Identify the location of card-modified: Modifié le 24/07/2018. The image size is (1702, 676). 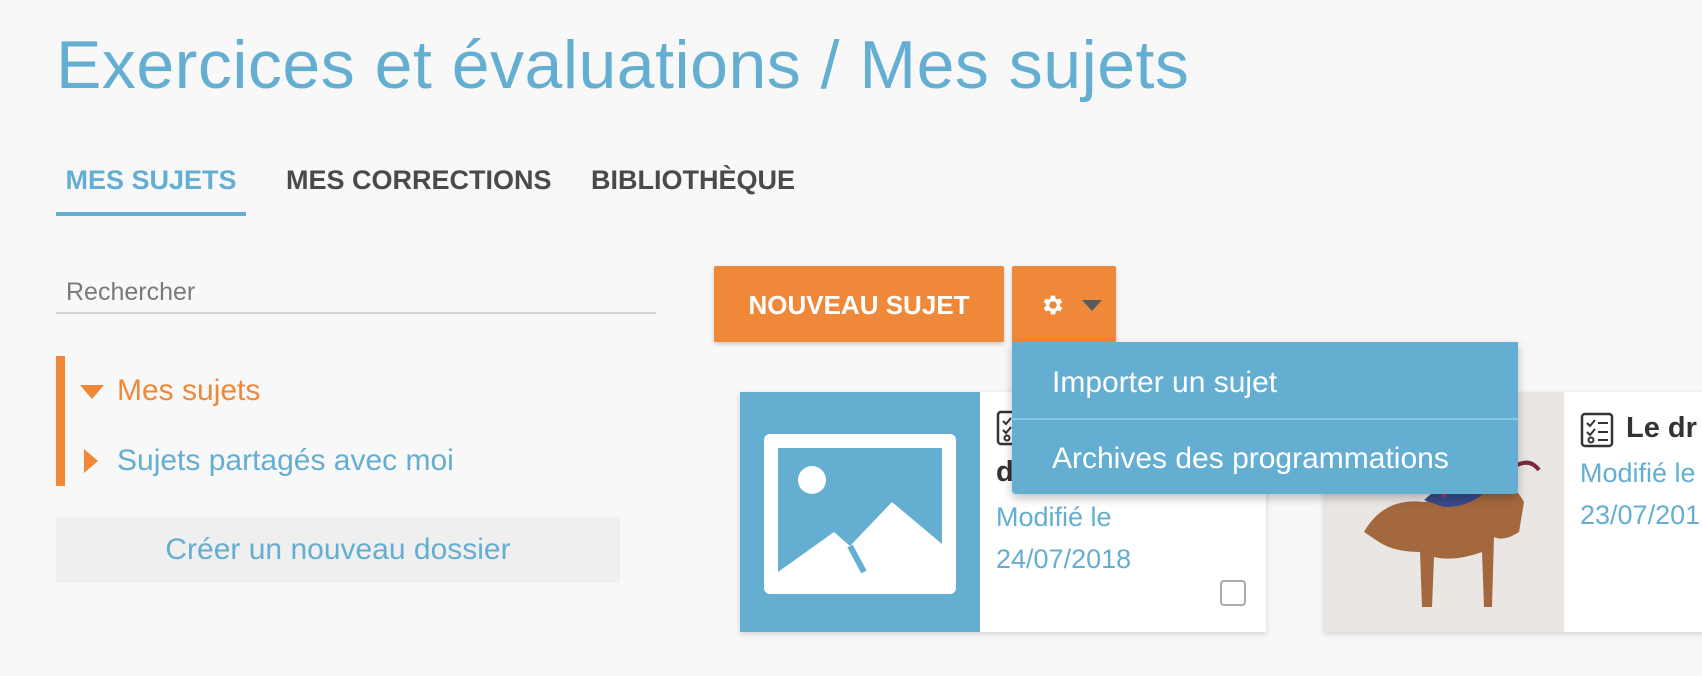
(1063, 538).